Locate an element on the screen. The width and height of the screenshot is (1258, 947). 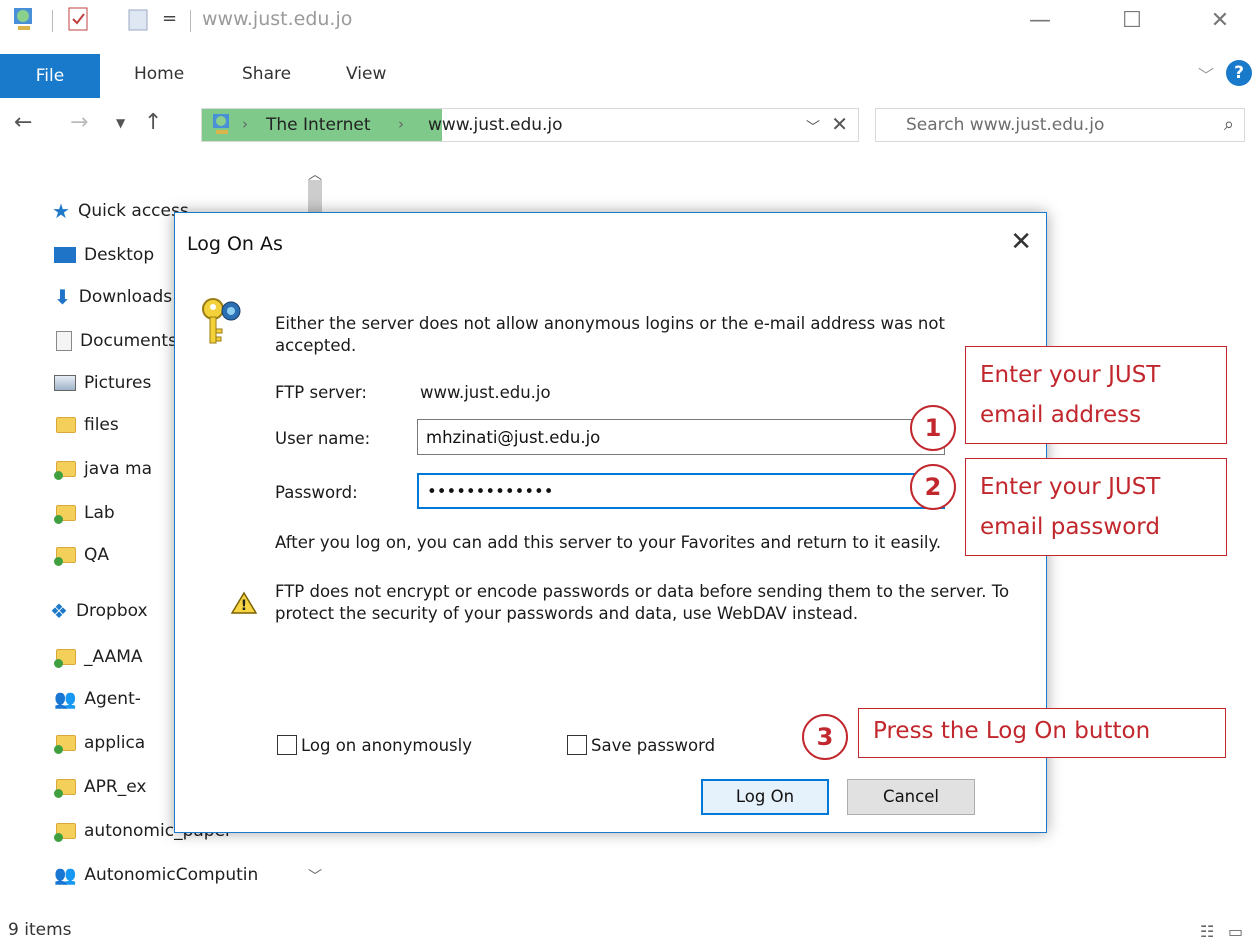
desktop-icon is located at coordinates (65, 255).